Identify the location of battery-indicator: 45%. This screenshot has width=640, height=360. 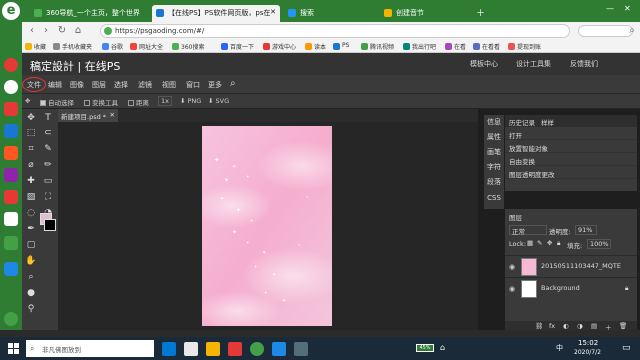
(425, 348).